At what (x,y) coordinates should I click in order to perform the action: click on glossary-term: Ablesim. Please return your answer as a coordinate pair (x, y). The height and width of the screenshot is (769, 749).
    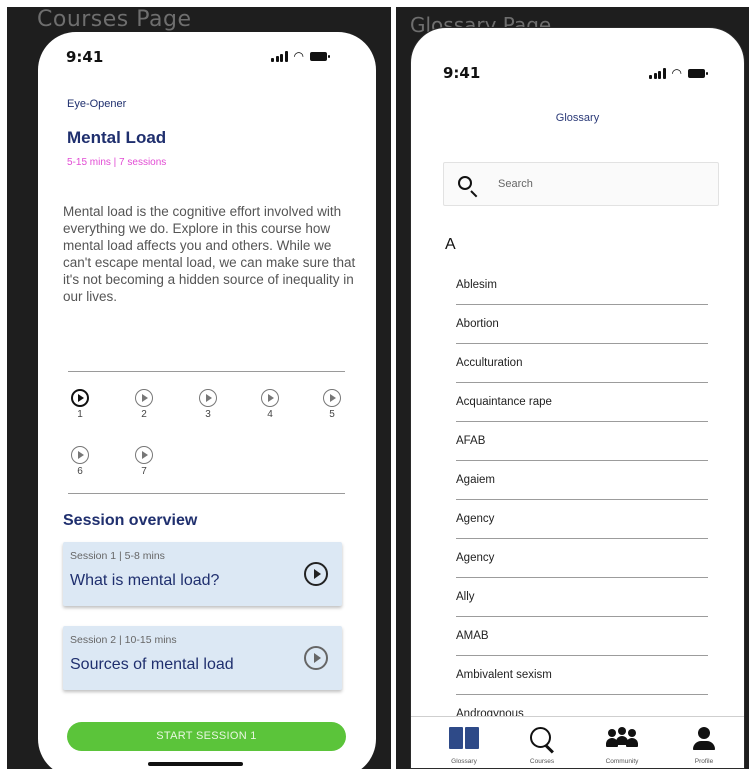
    Looking at the image, I should click on (582, 286).